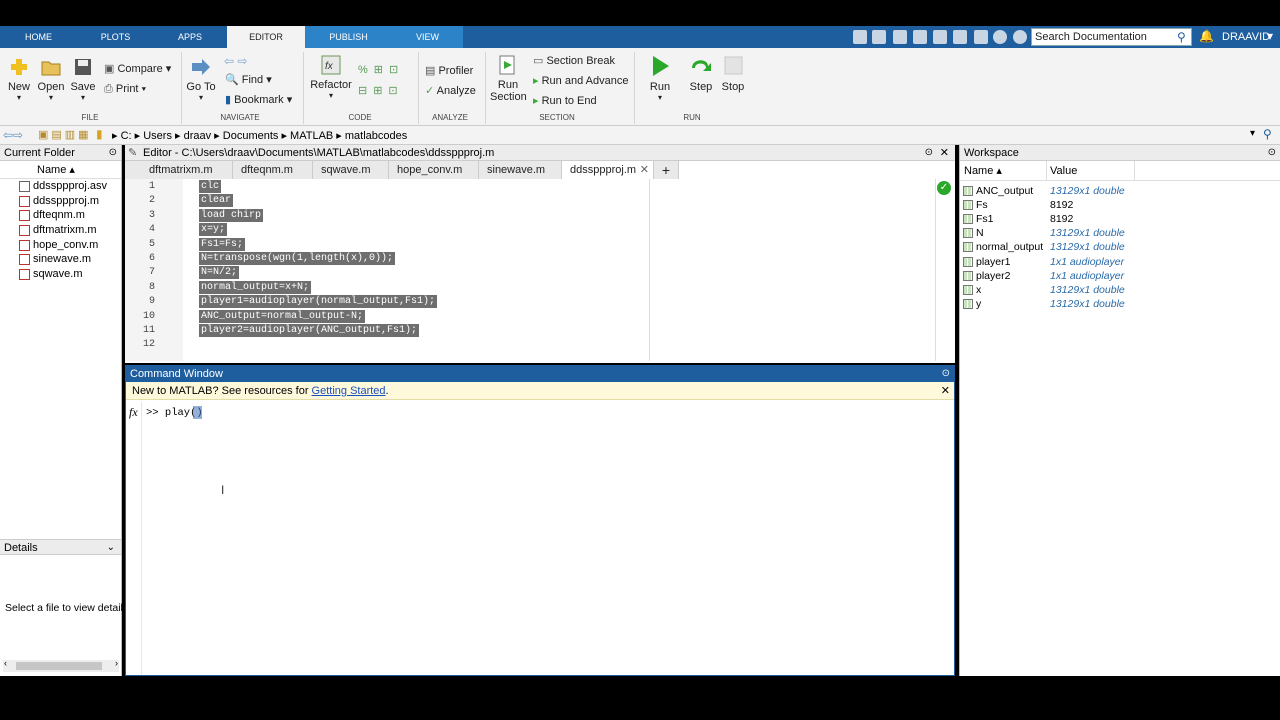 The height and width of the screenshot is (720, 1280). I want to click on section-break-button: ▭ Section Break, so click(574, 60).